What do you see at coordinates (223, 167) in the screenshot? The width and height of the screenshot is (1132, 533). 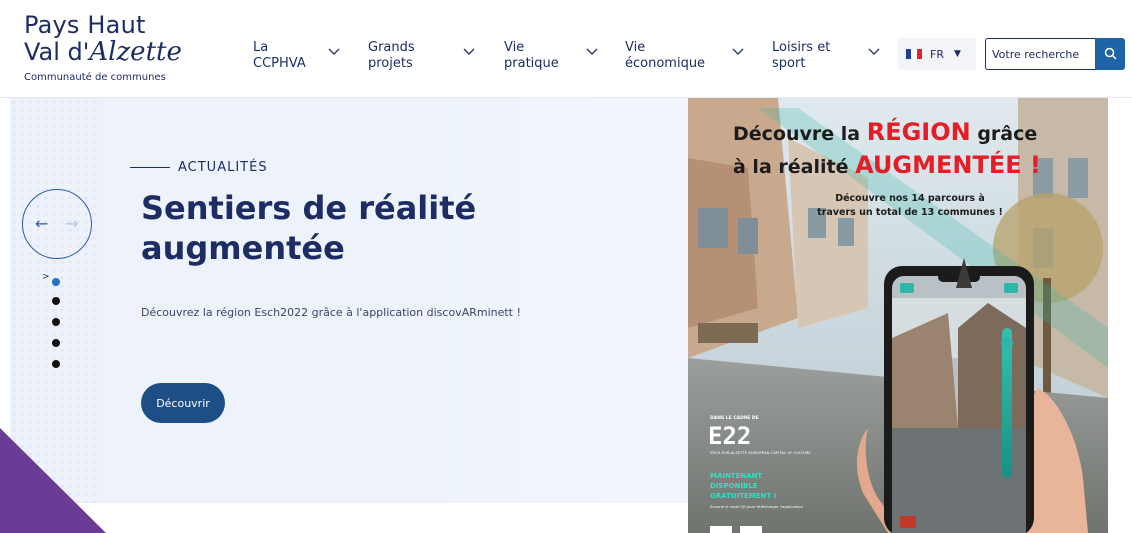 I see `eyebrow-text: ACTUALITÉS` at bounding box center [223, 167].